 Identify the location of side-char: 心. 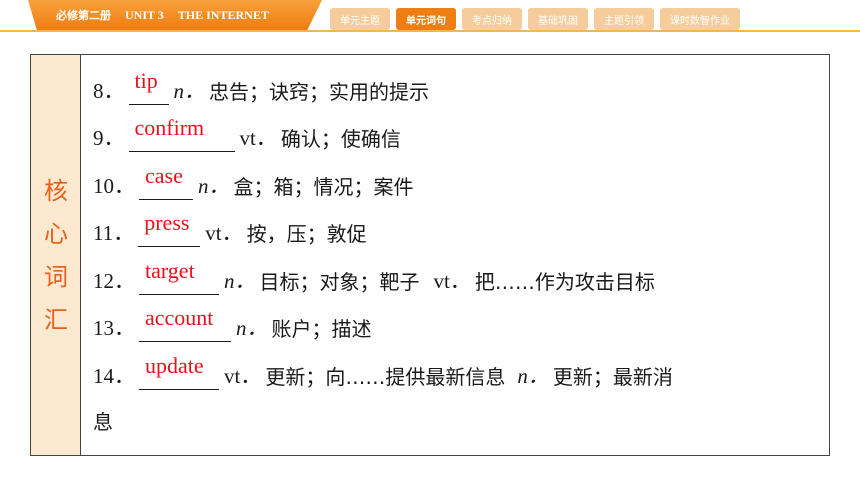
(56, 234).